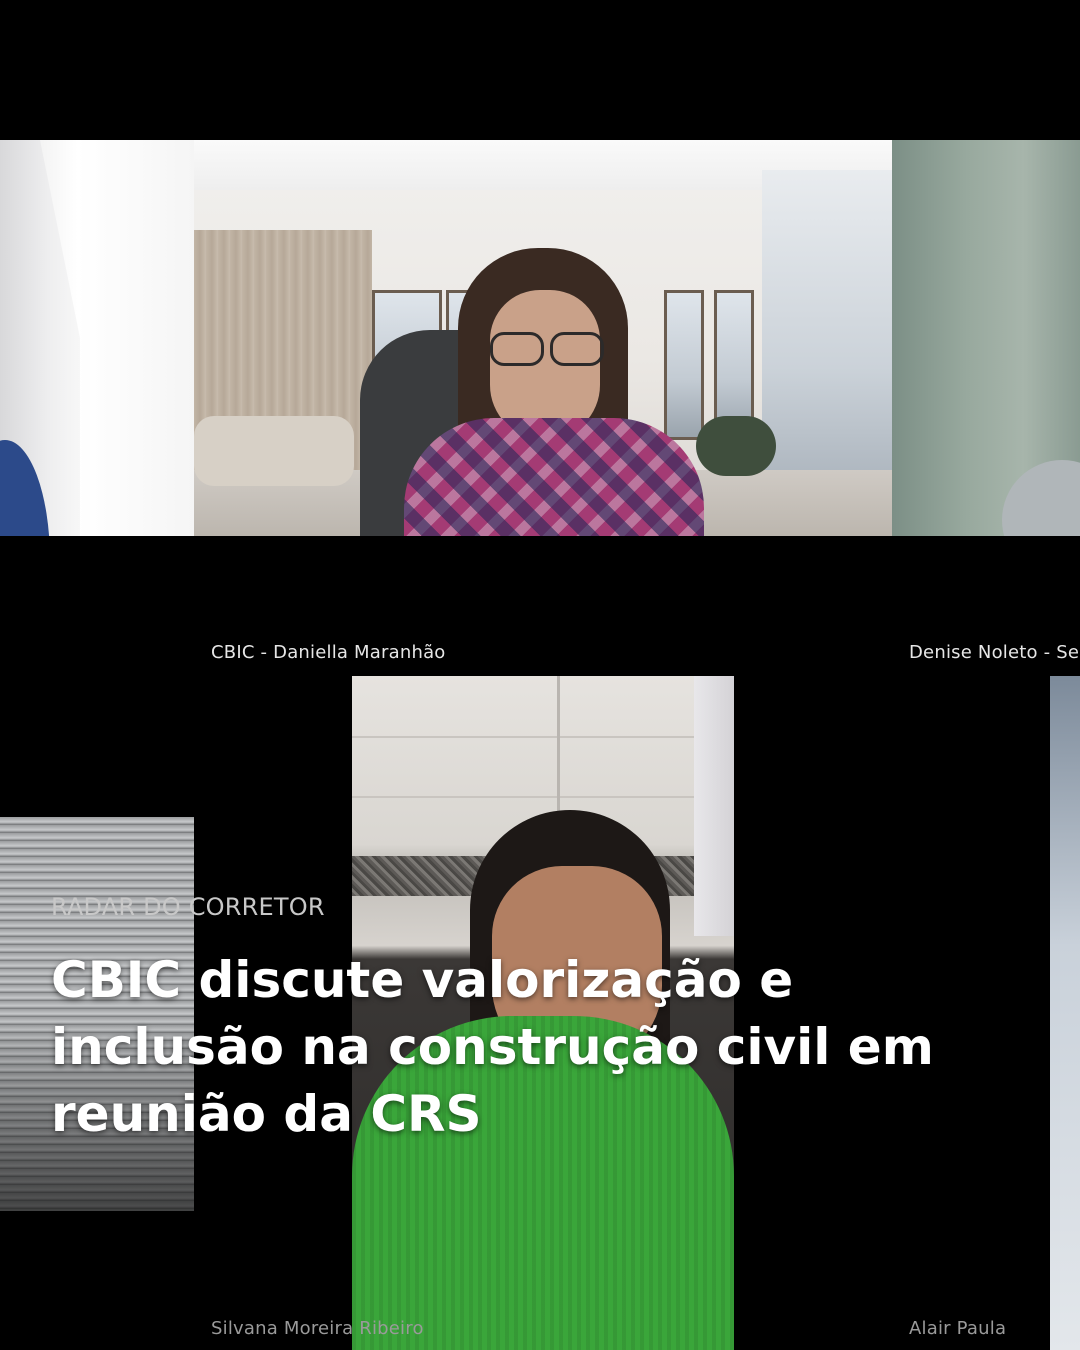 Image resolution: width=1080 pixels, height=1350 pixels. Describe the element at coordinates (994, 652) in the screenshot. I see `participant-name-label: Denise Noleto - Se` at that location.